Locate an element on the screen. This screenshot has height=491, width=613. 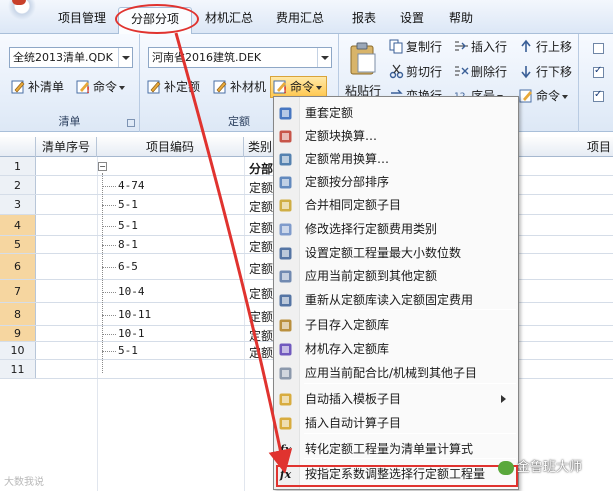
watermark-left: 大数我说 is located at coordinates (24, 482).